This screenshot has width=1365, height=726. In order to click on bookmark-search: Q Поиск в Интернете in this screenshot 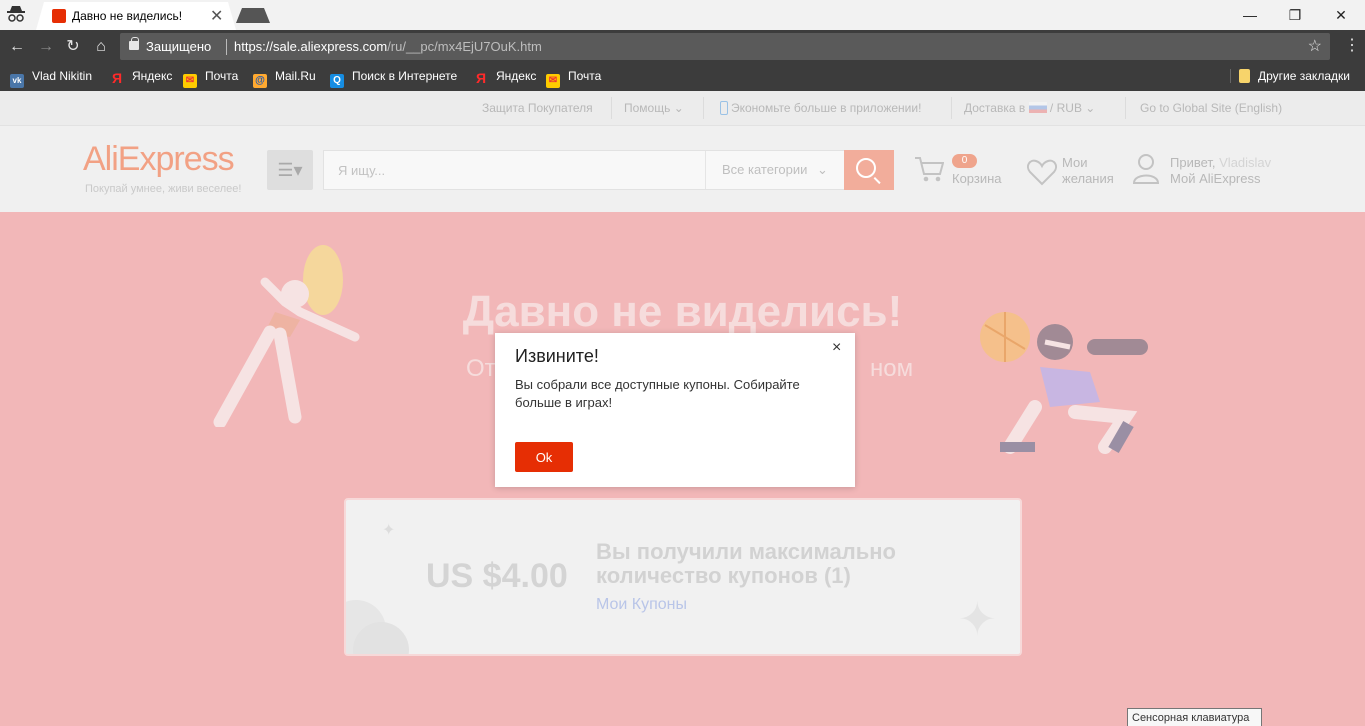, I will do `click(393, 78)`.